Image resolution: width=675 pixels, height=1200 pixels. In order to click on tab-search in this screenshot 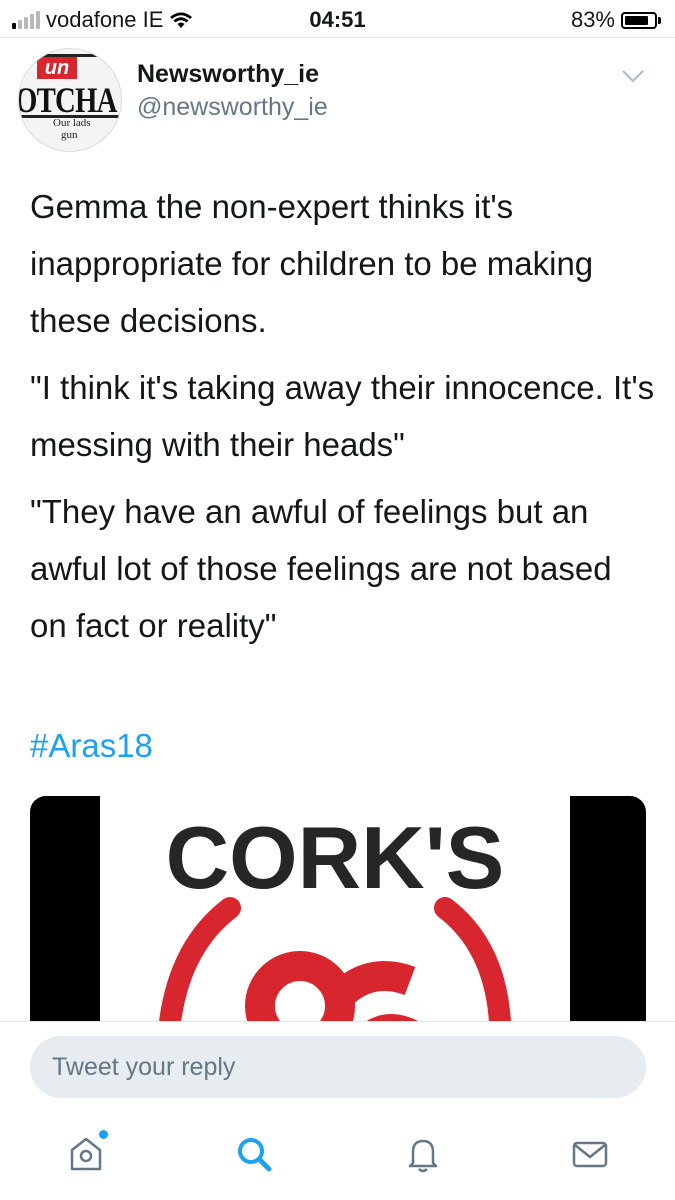, I will do `click(254, 1154)`.